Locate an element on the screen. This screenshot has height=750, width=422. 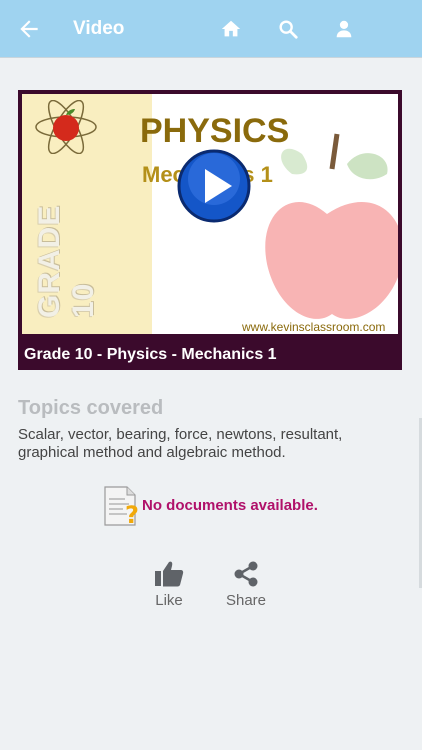
video-caption: Grade 10 - Physics - Mechanics 1 is located at coordinates (150, 354).